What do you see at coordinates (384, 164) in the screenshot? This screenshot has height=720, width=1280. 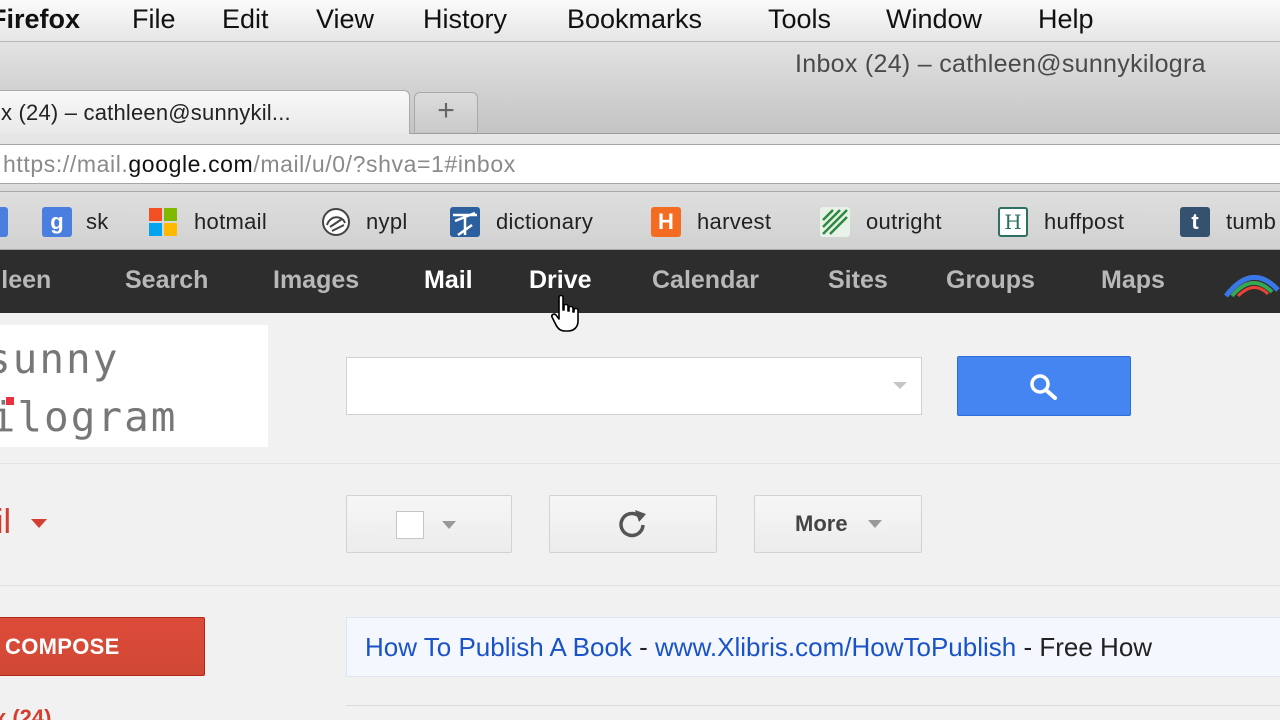 I see `url-path: /mail/u/0/?shva=1#inbox` at bounding box center [384, 164].